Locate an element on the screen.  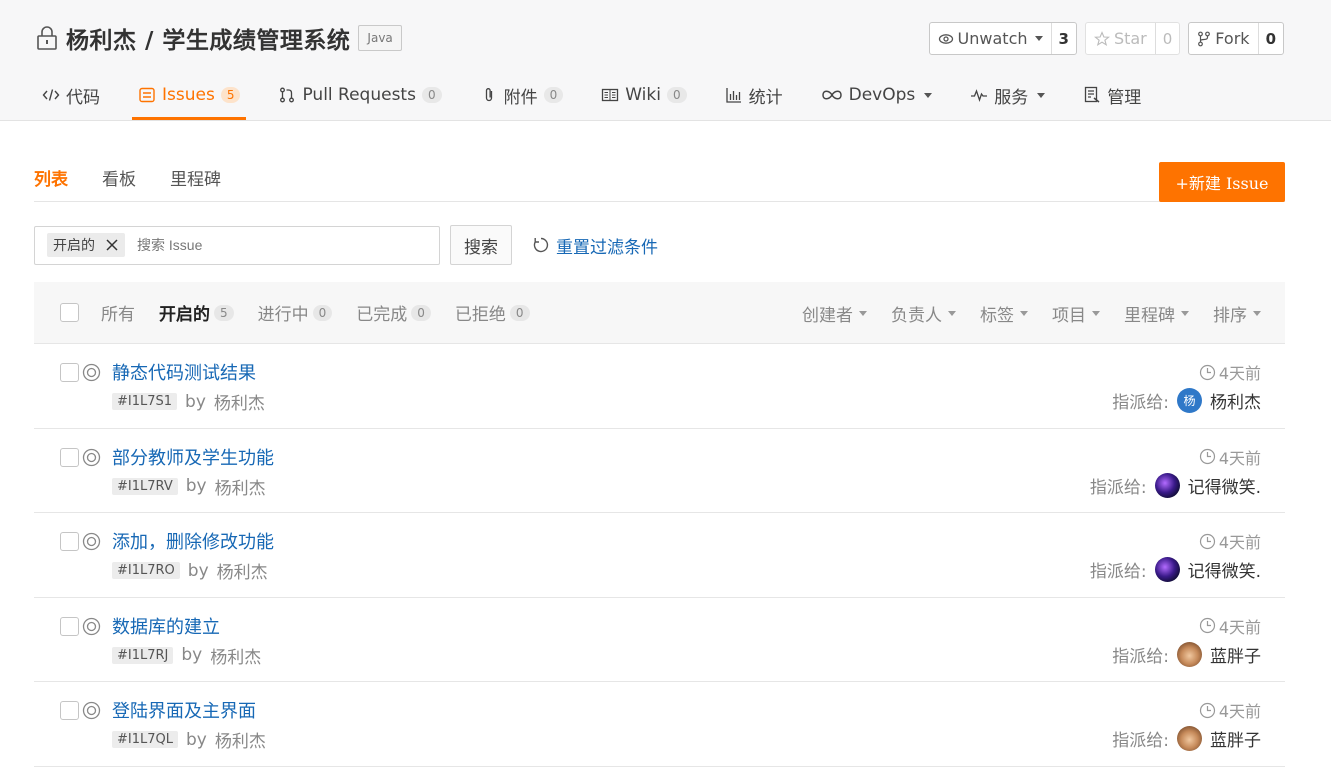
chevron-down-icon is located at coordinates (1024, 313).